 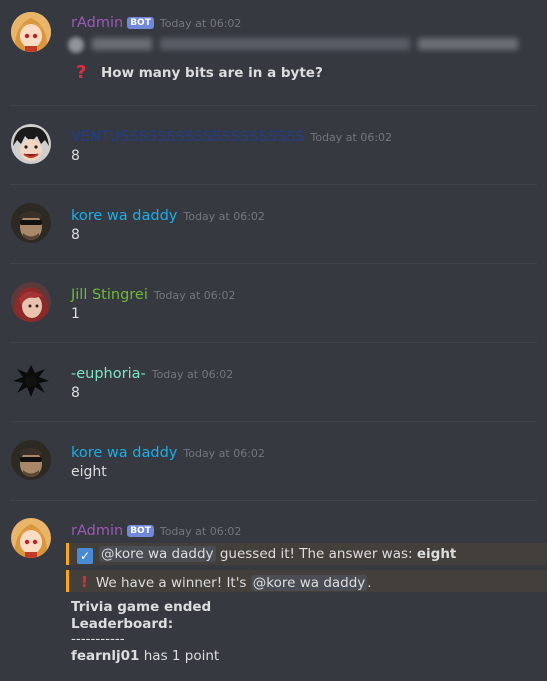 What do you see at coordinates (81, 72) in the screenshot?
I see `red-question-mark-icon: ?` at bounding box center [81, 72].